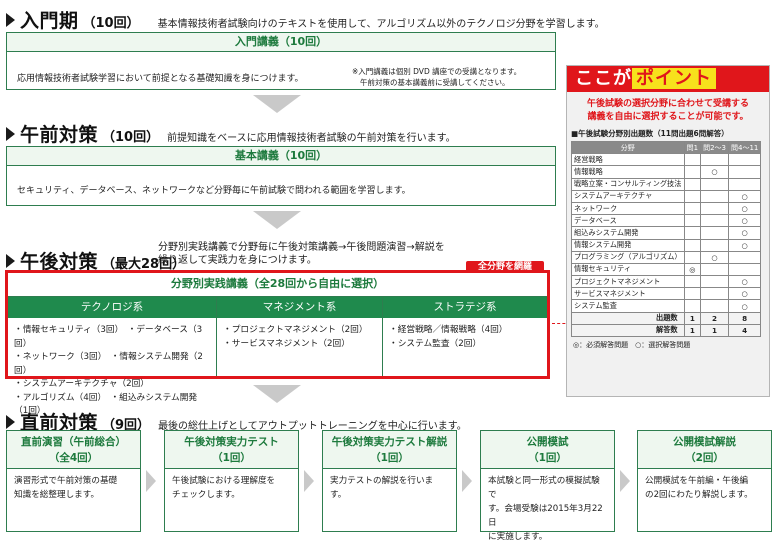 Image resolution: width=775 pixels, height=549 pixels. Describe the element at coordinates (389, 450) in the screenshot. I see `final-step-title: 午後対策実力テスト解説 （1回）` at that location.